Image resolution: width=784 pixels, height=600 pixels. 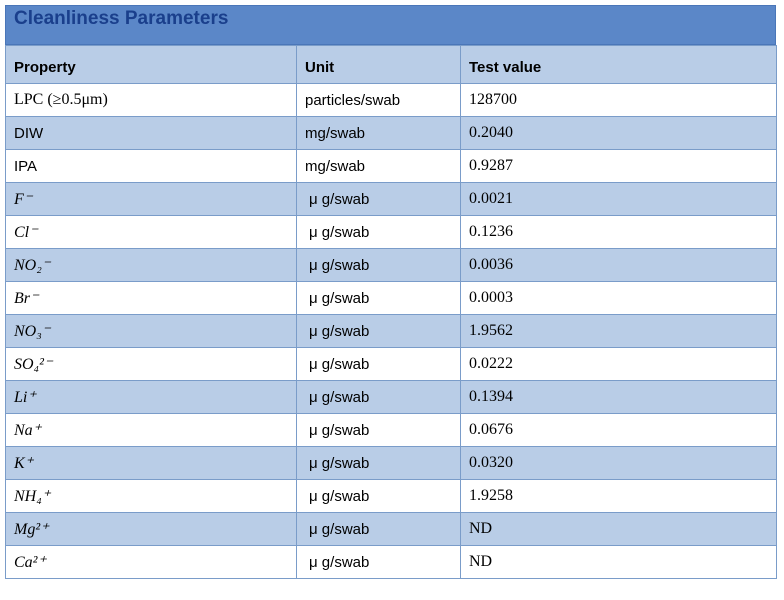 I want to click on row-value: 128700, so click(x=618, y=100).